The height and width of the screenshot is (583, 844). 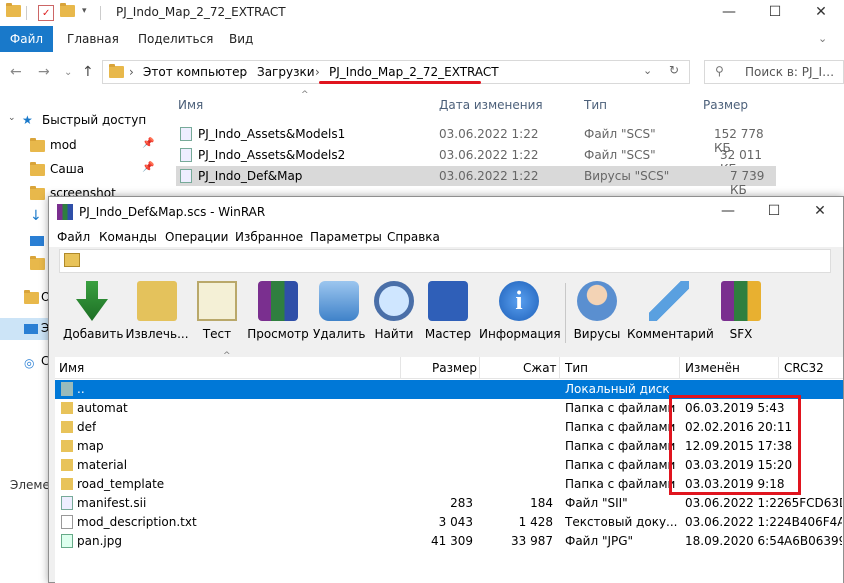 I want to click on refresh-icon: ↻, so click(x=674, y=70).